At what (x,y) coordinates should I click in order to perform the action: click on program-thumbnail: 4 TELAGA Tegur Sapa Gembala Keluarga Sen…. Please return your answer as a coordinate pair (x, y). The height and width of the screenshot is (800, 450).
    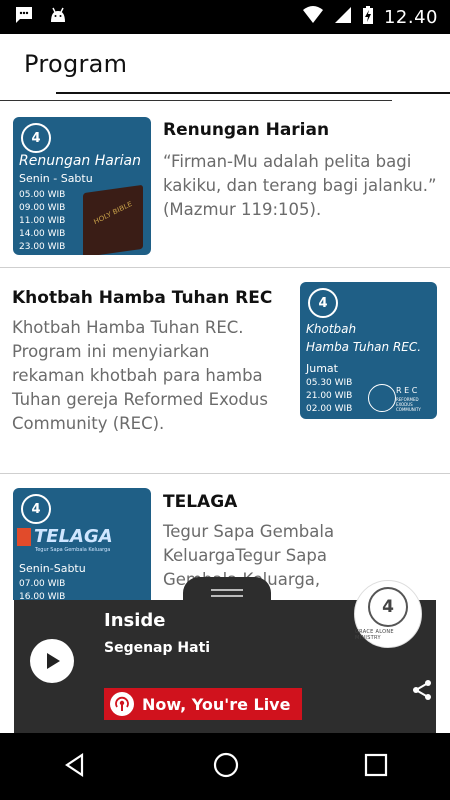
    Looking at the image, I should click on (82, 544).